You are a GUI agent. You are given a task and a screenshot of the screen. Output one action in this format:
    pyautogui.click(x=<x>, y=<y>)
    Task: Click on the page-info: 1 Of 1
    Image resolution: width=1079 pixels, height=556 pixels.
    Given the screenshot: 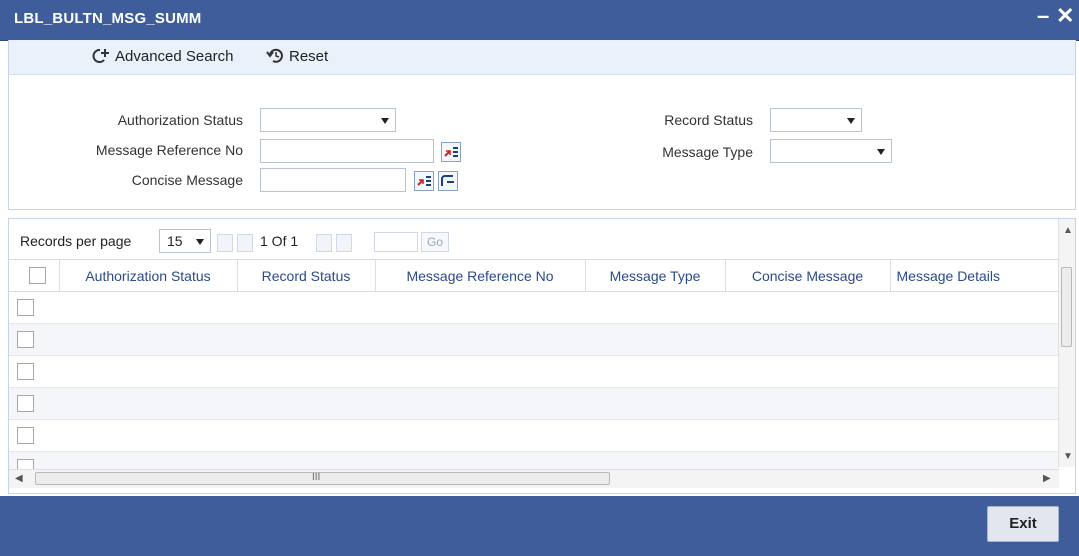 What is the action you would take?
    pyautogui.click(x=279, y=241)
    